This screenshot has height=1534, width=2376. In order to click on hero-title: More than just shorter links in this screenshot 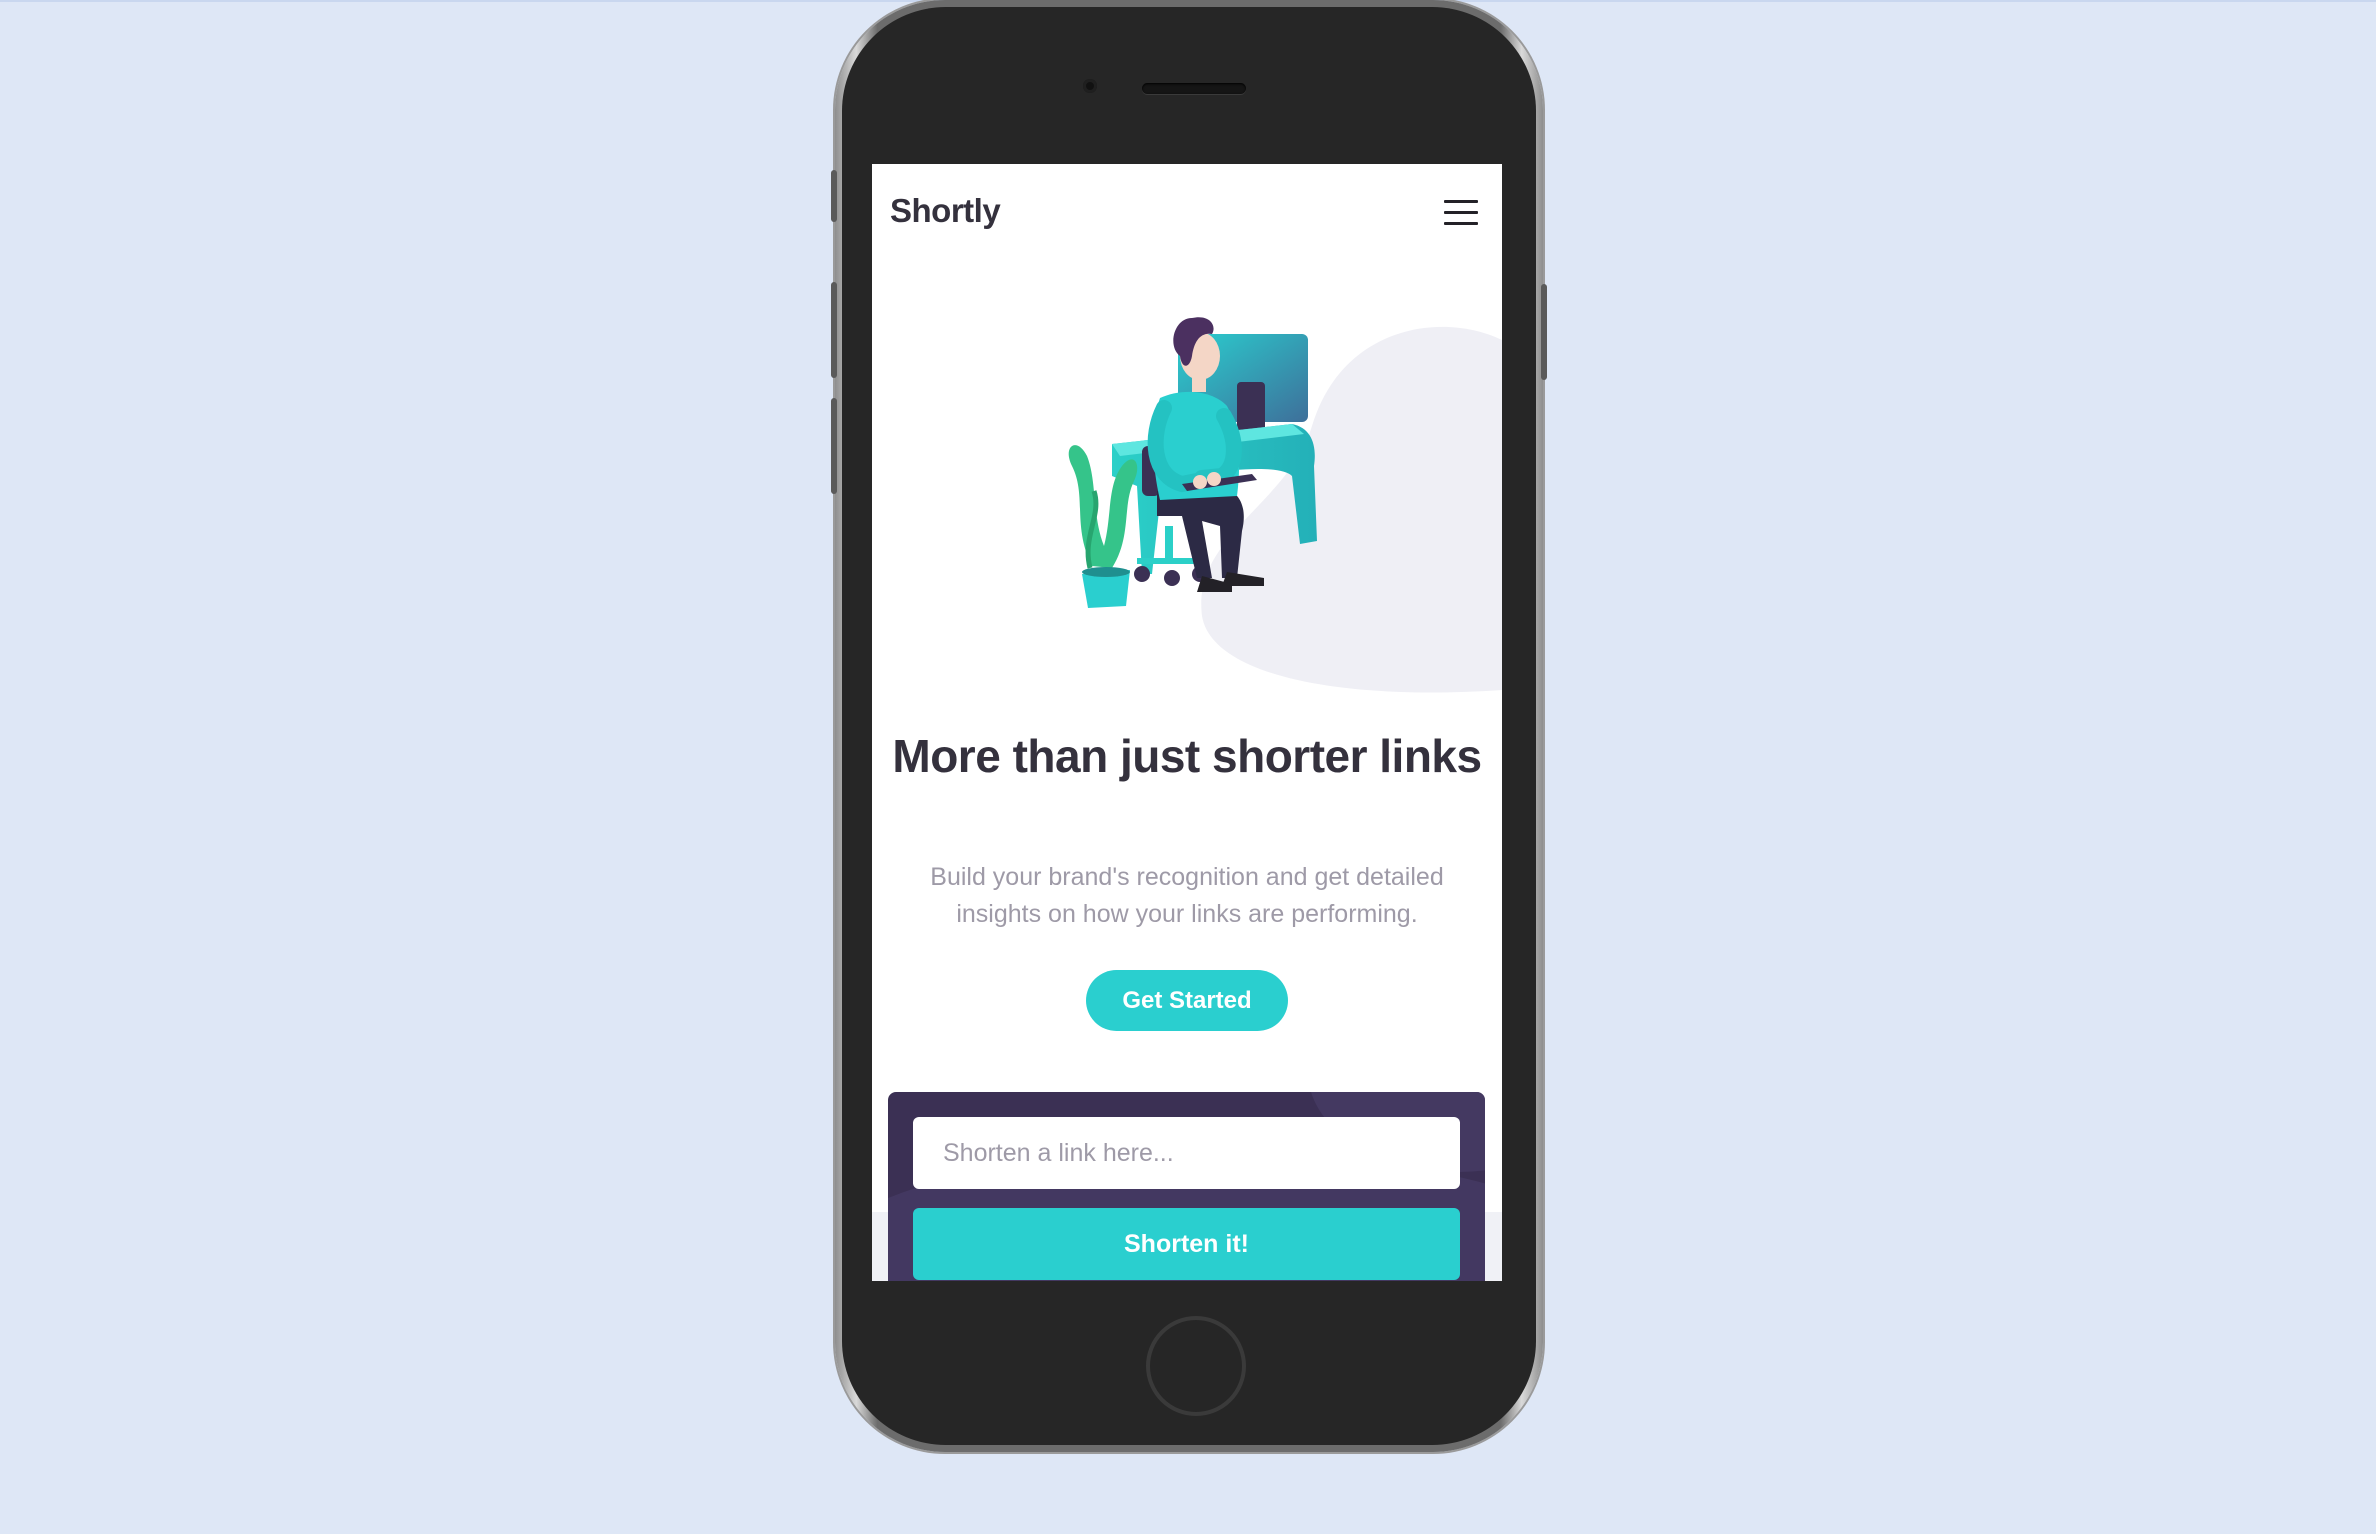, I will do `click(1187, 756)`.